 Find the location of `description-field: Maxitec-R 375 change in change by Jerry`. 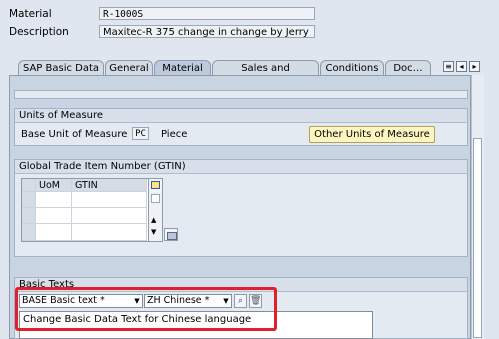

description-field: Maxitec-R 375 change in change by Jerry is located at coordinates (207, 31).